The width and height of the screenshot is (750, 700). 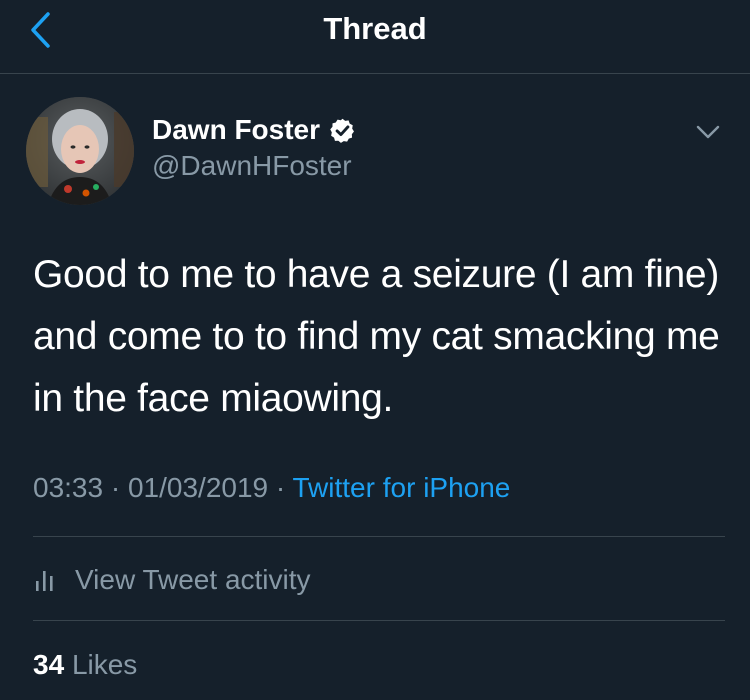 What do you see at coordinates (104, 664) in the screenshot?
I see `likes-label: Likes` at bounding box center [104, 664].